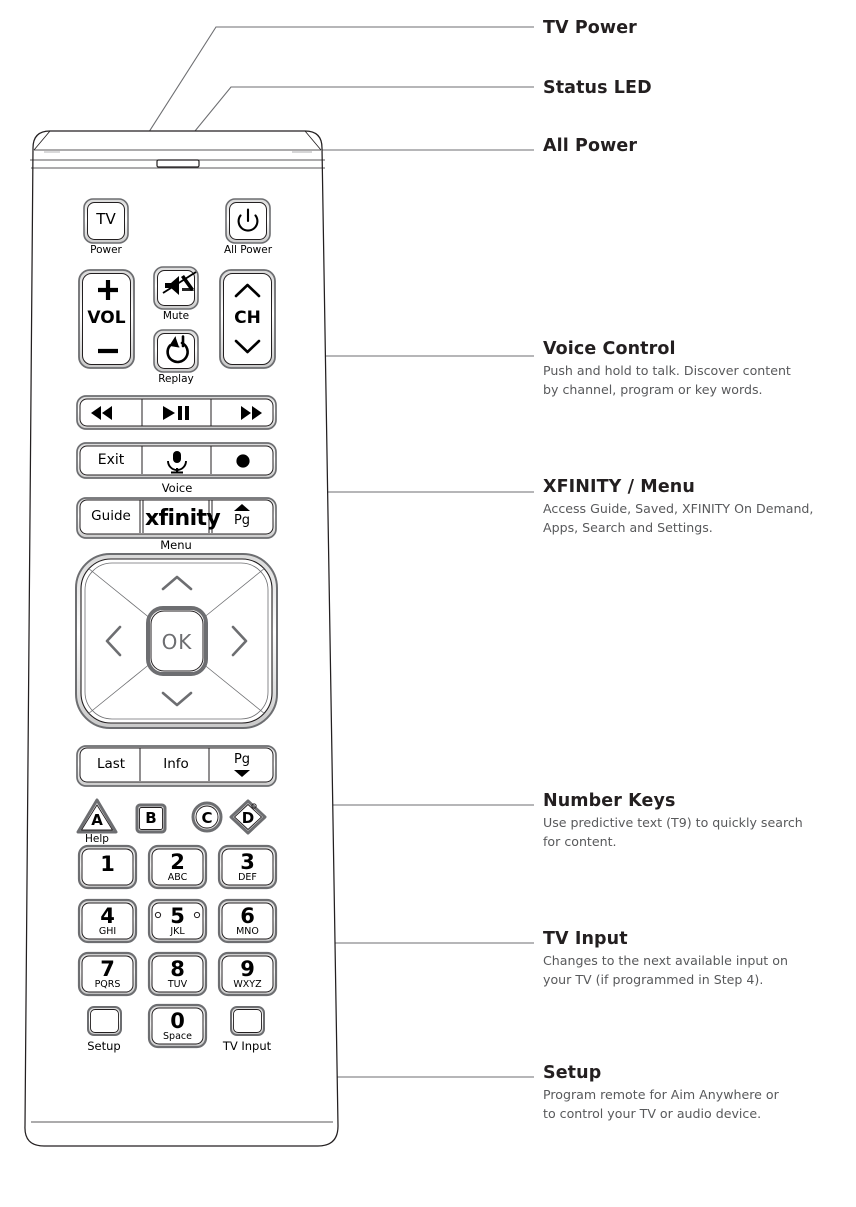 The width and height of the screenshot is (856, 1207). I want to click on callout-title: All Power, so click(590, 146).